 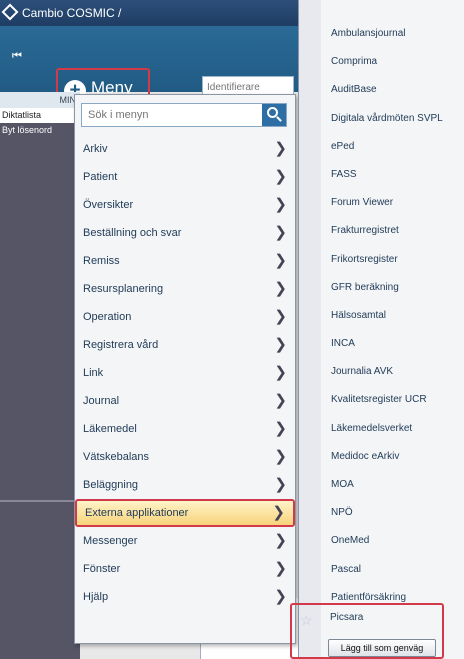 I want to click on menu-item-label: Remiss, so click(x=101, y=261).